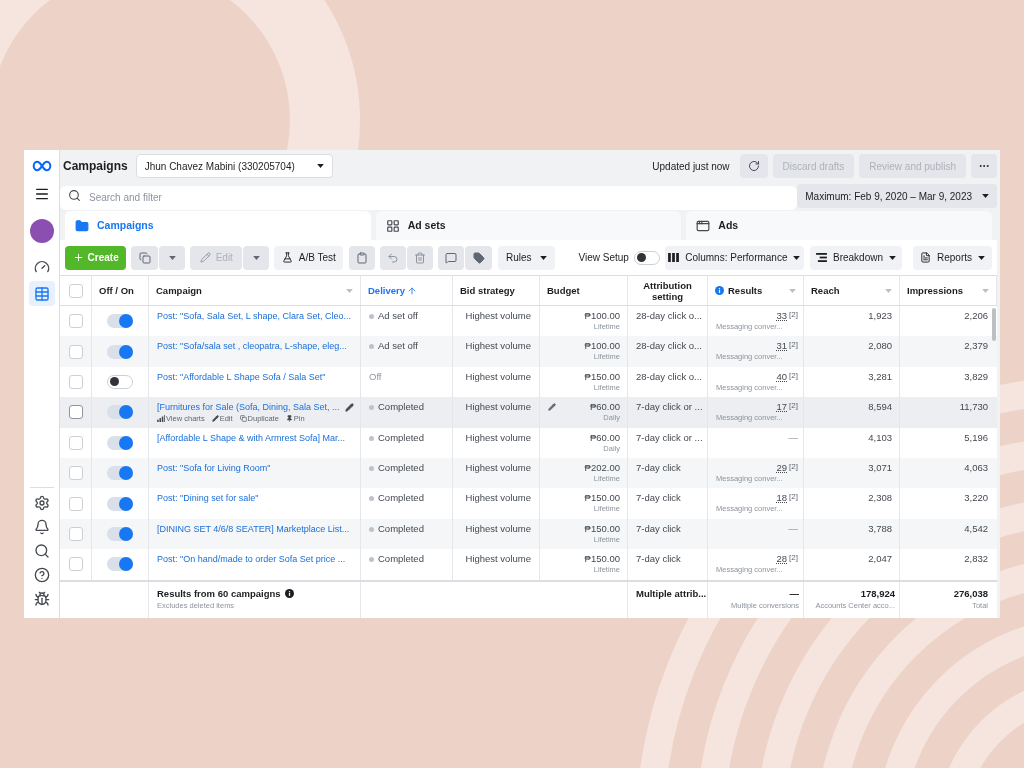 The width and height of the screenshot is (1024, 768). What do you see at coordinates (948, 290) in the screenshot?
I see `column-header: Impressions` at bounding box center [948, 290].